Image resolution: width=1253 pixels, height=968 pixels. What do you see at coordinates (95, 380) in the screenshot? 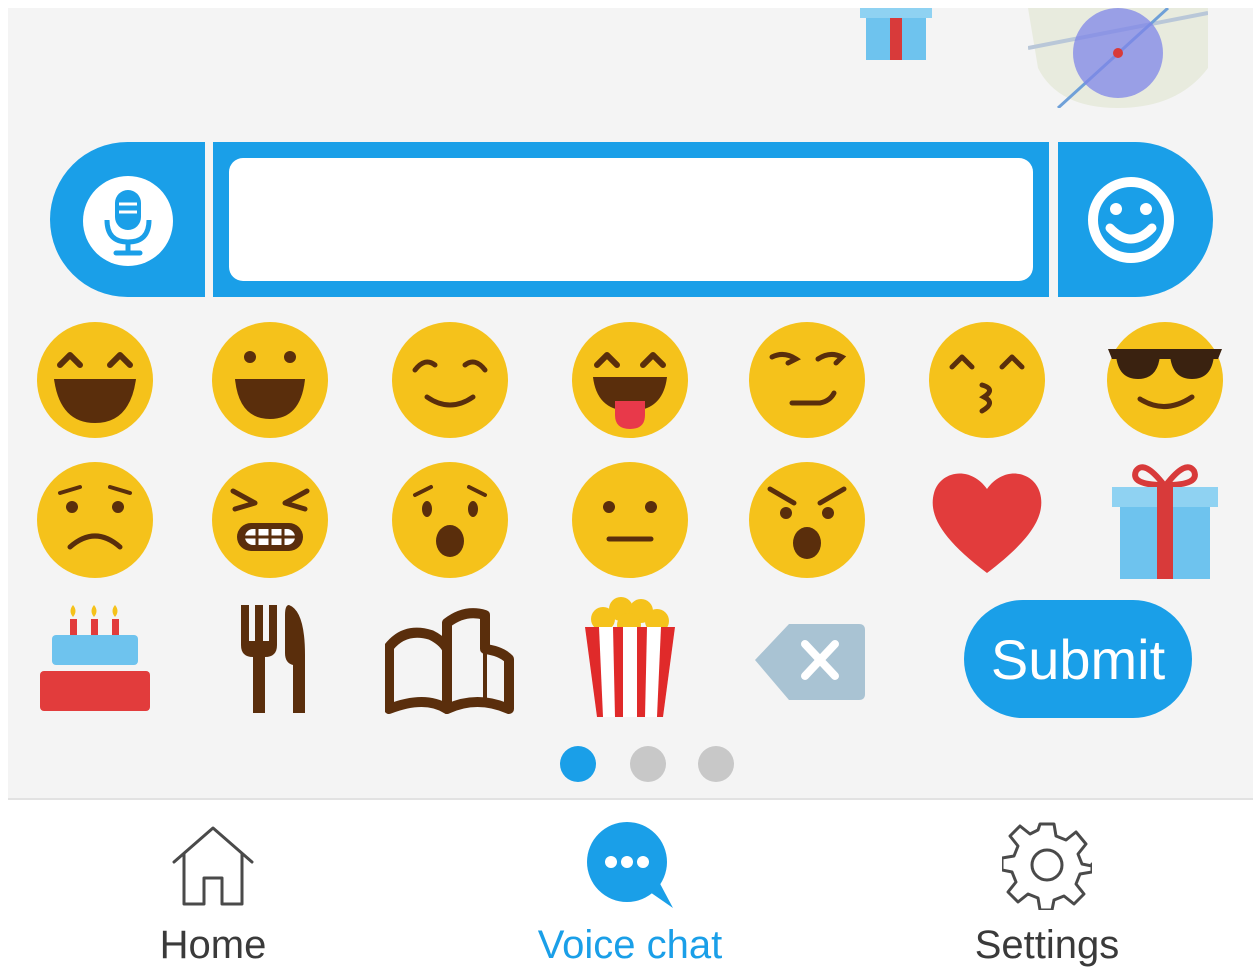
I see `emoji-grinning-squint` at bounding box center [95, 380].